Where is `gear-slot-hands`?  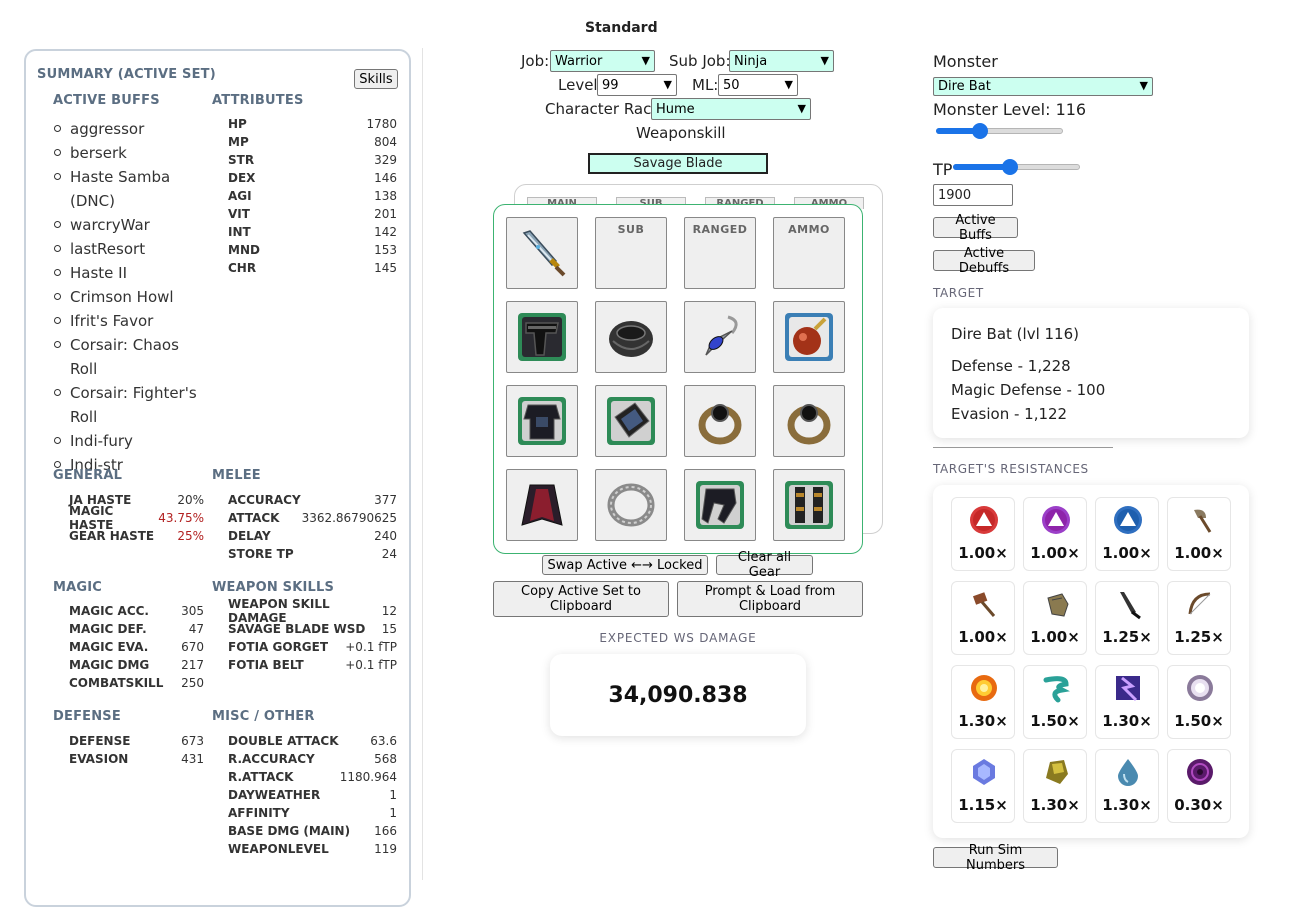 gear-slot-hands is located at coordinates (631, 421).